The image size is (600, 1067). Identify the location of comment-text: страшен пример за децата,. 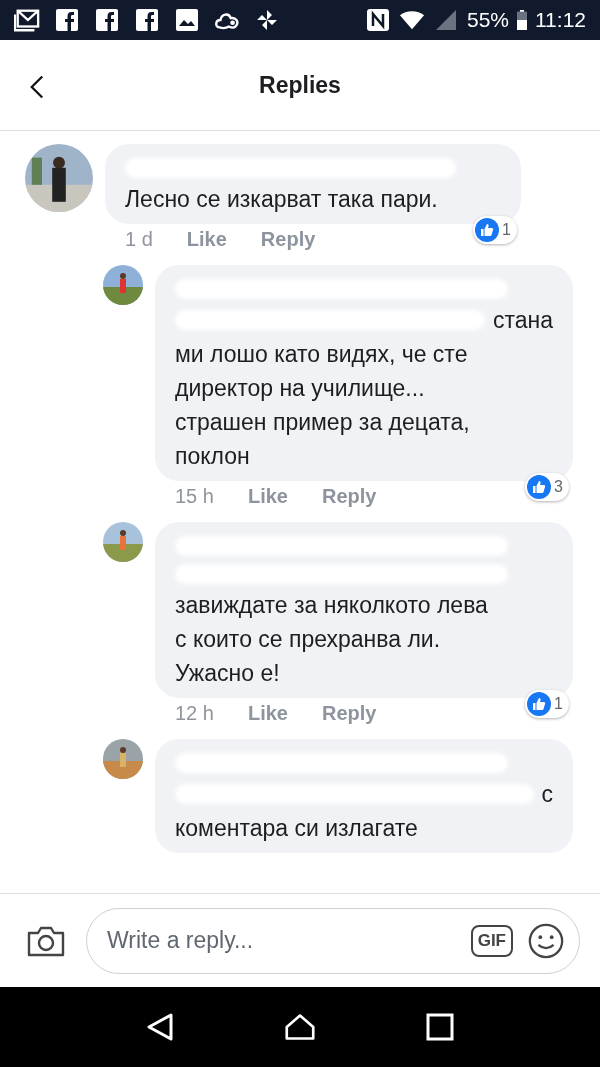
(323, 422).